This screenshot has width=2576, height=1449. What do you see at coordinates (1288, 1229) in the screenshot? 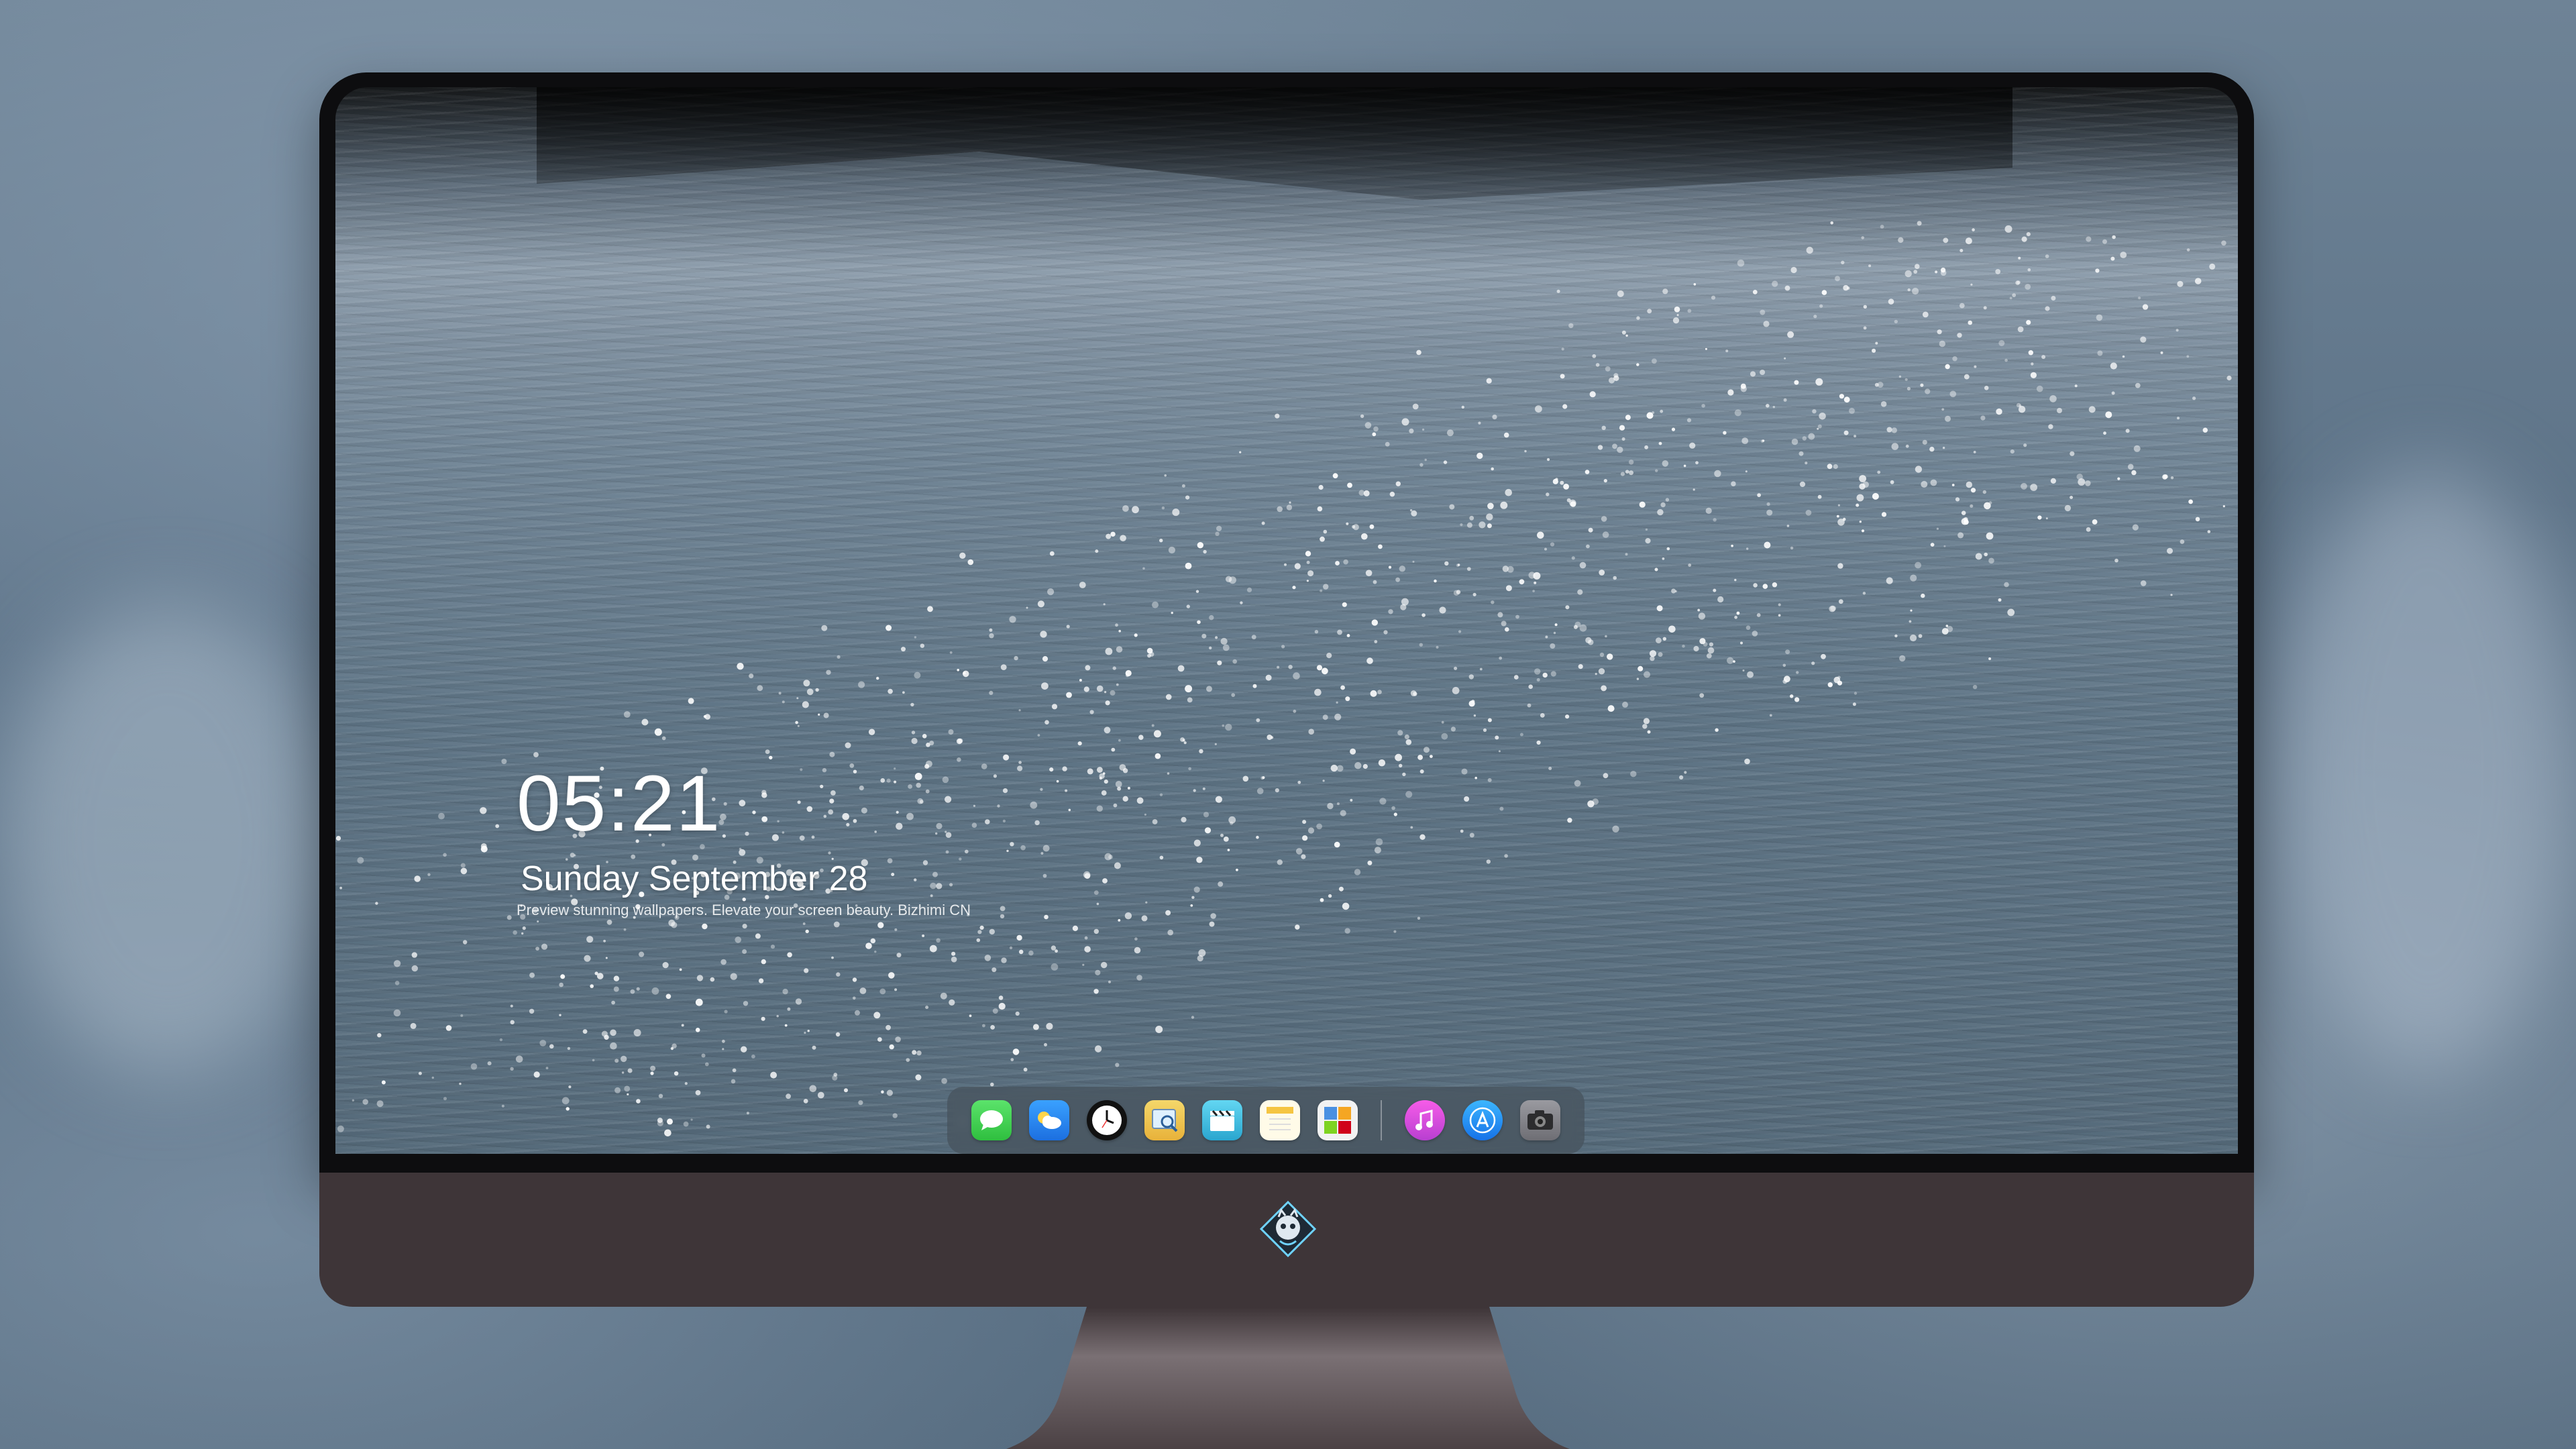
I see `brand-logo-icon` at bounding box center [1288, 1229].